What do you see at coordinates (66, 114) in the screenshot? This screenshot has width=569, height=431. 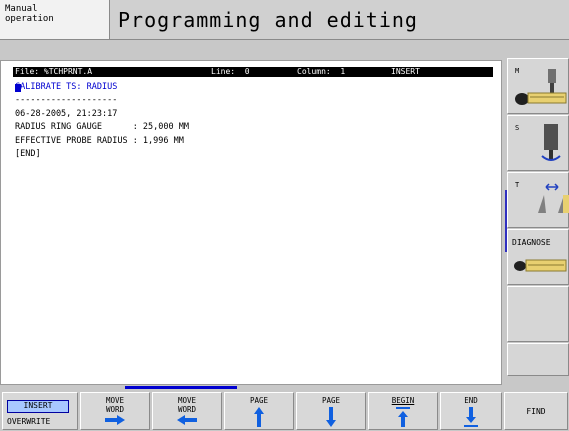 I see `program-line-3: 06-28-2005, 21:23:17` at bounding box center [66, 114].